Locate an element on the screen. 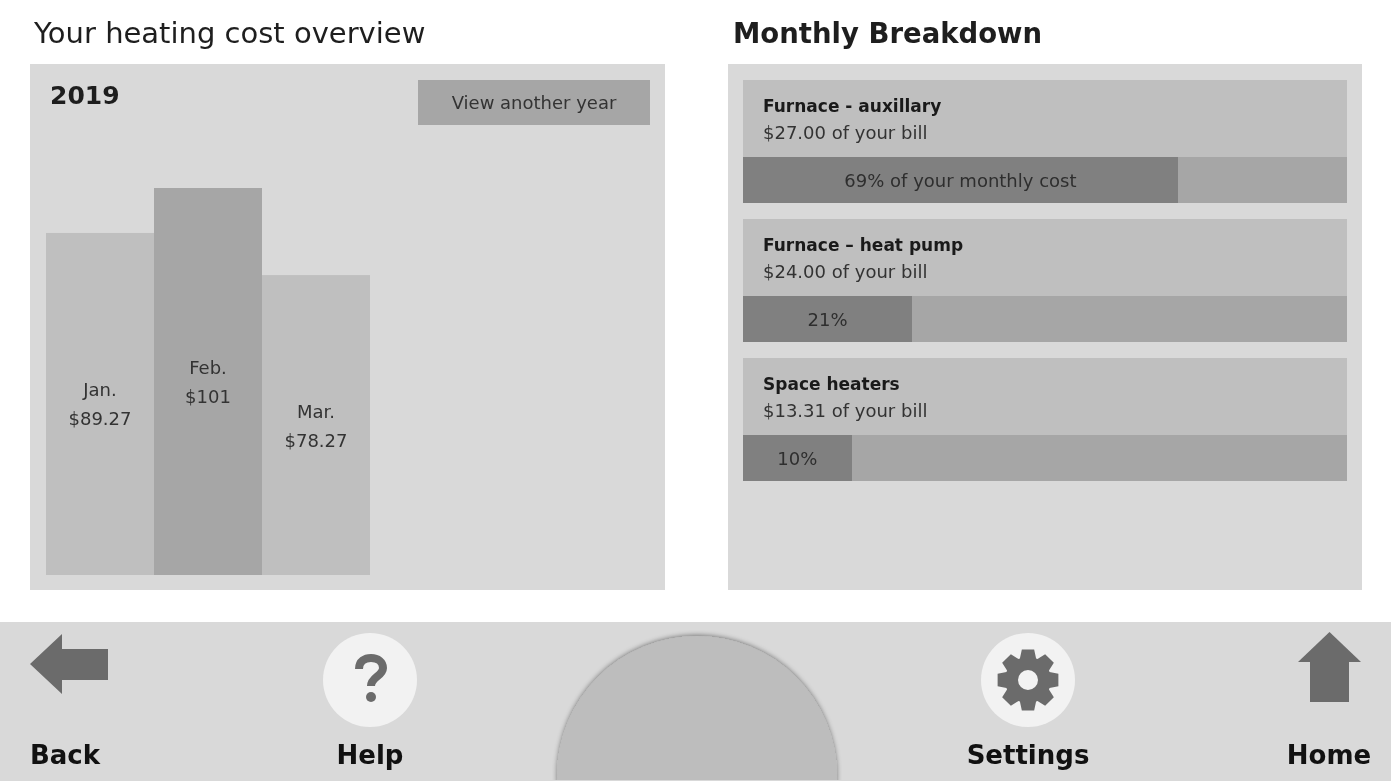  percent-label: 69% of your monthly cost is located at coordinates (960, 180).